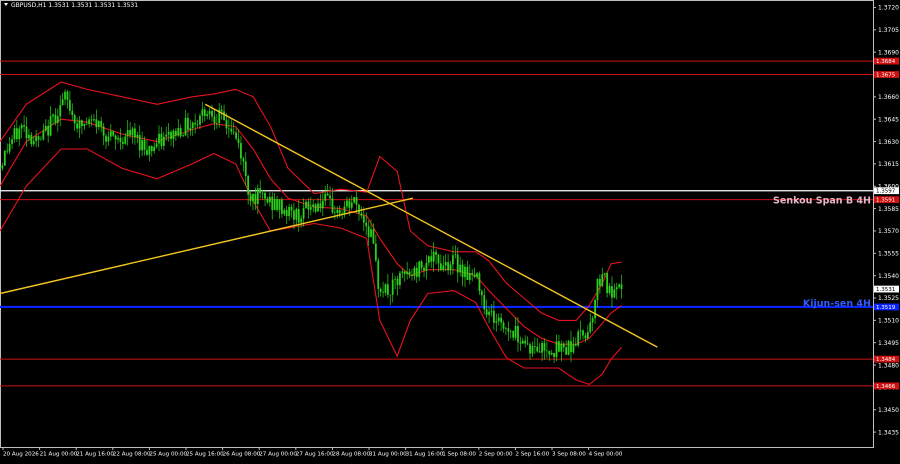 This screenshot has width=900, height=464. I want to click on x-tick-label: 3 Sep 08:00, so click(569, 455).